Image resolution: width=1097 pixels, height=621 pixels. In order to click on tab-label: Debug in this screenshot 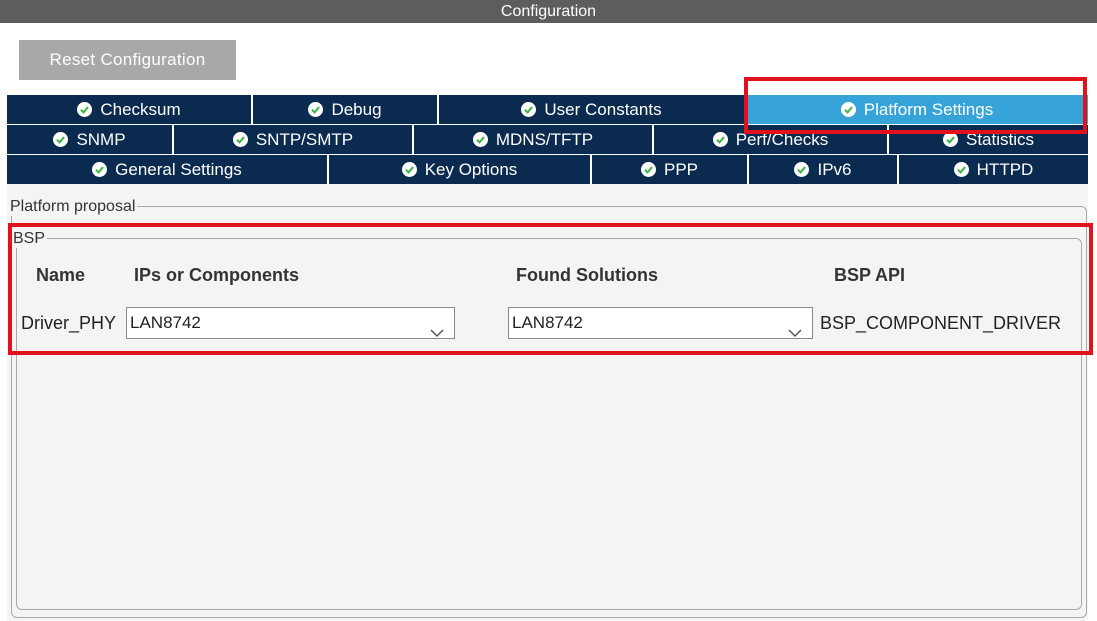, I will do `click(356, 109)`.